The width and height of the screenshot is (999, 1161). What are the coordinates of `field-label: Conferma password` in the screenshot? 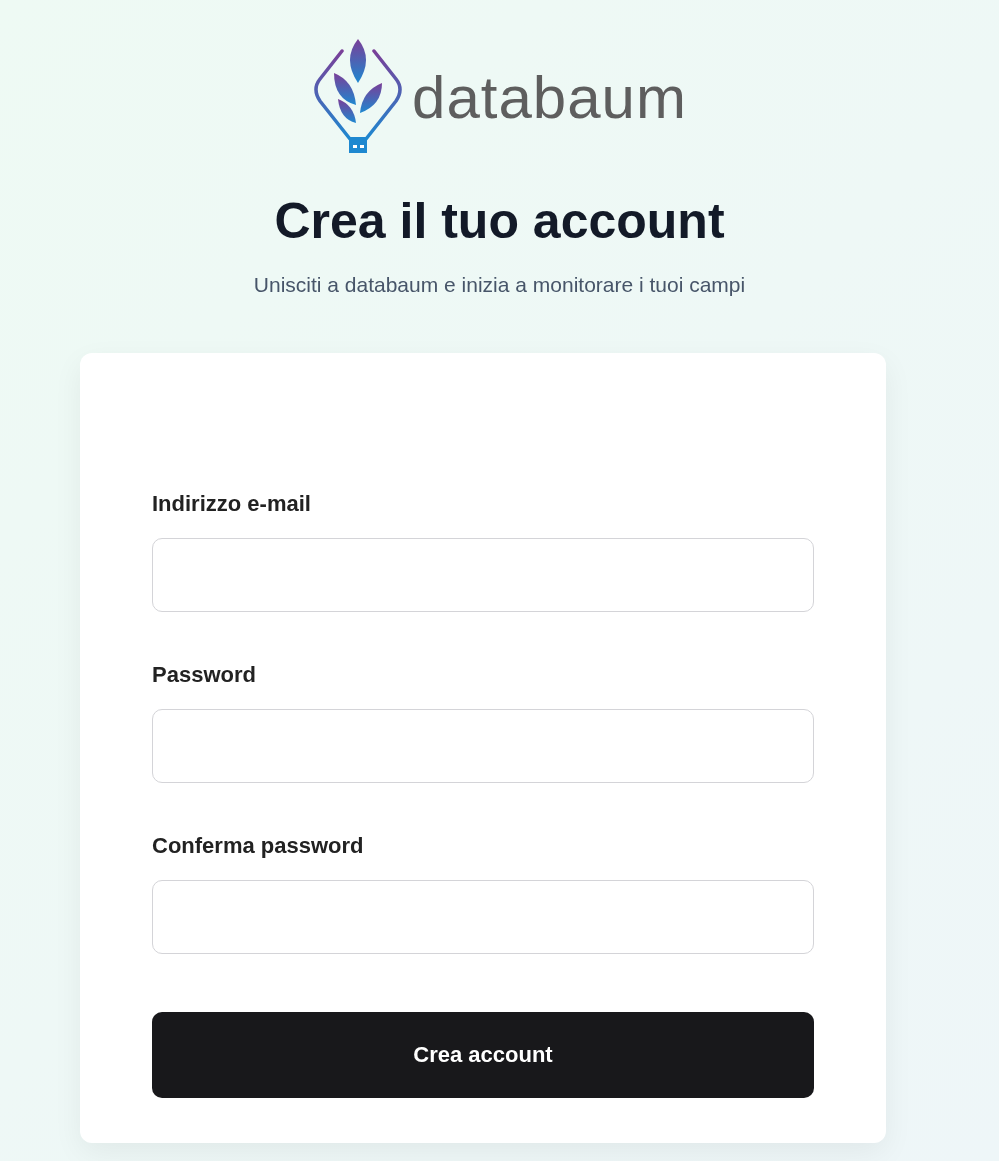 It's located at (258, 845).